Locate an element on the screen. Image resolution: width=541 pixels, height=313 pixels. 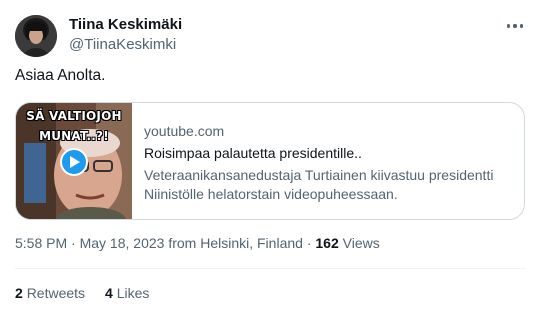
author-handle: @TiinaKeskimki is located at coordinates (122, 45).